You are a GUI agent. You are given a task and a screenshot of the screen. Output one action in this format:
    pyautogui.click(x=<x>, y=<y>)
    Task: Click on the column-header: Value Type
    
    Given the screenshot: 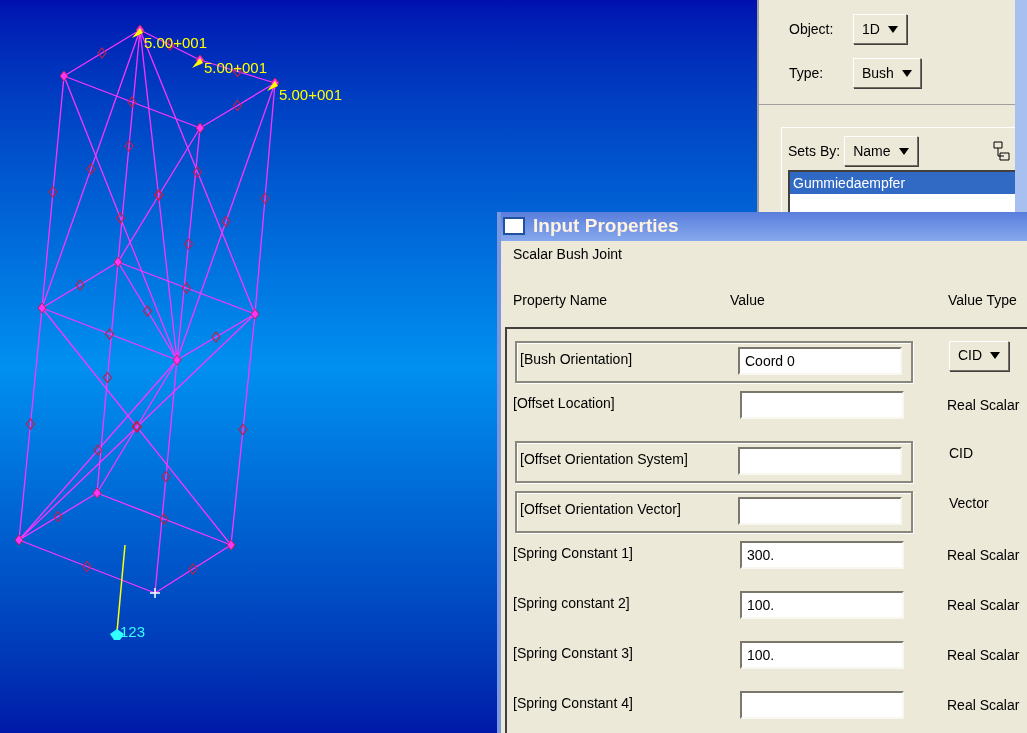 What is the action you would take?
    pyautogui.click(x=982, y=300)
    